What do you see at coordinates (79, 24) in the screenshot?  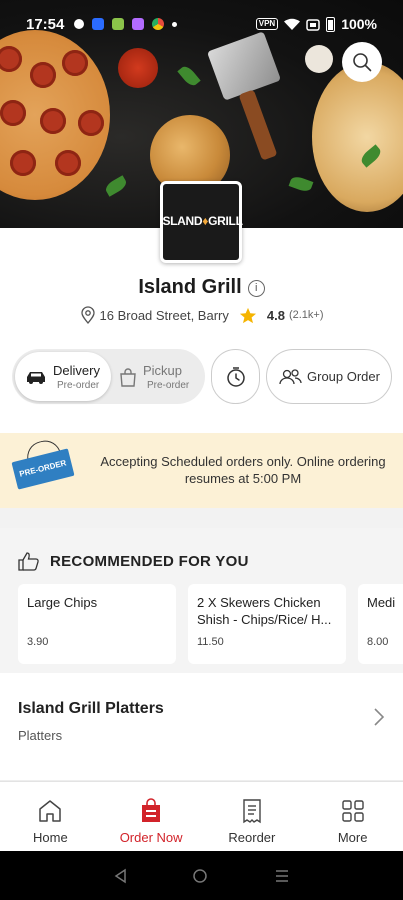 I see `settings-icon` at bounding box center [79, 24].